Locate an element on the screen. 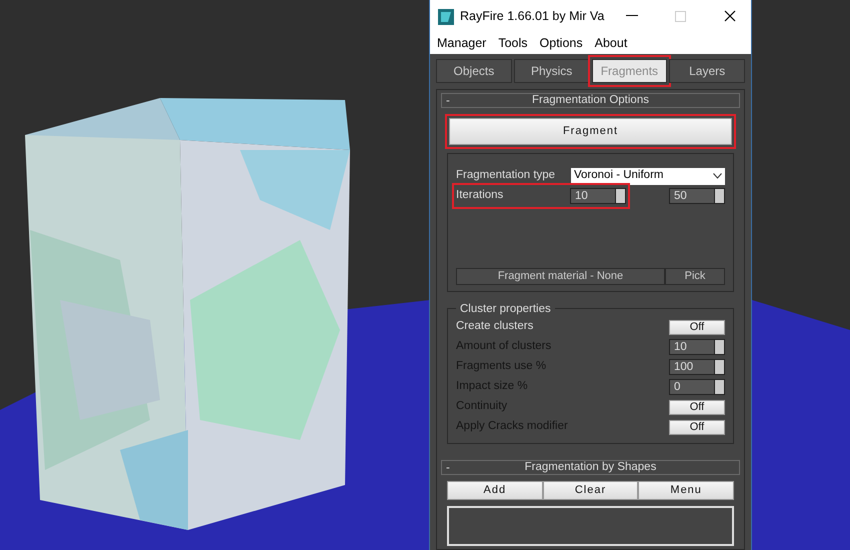 The image size is (850, 550). material-button: Fragment material - None is located at coordinates (560, 276).